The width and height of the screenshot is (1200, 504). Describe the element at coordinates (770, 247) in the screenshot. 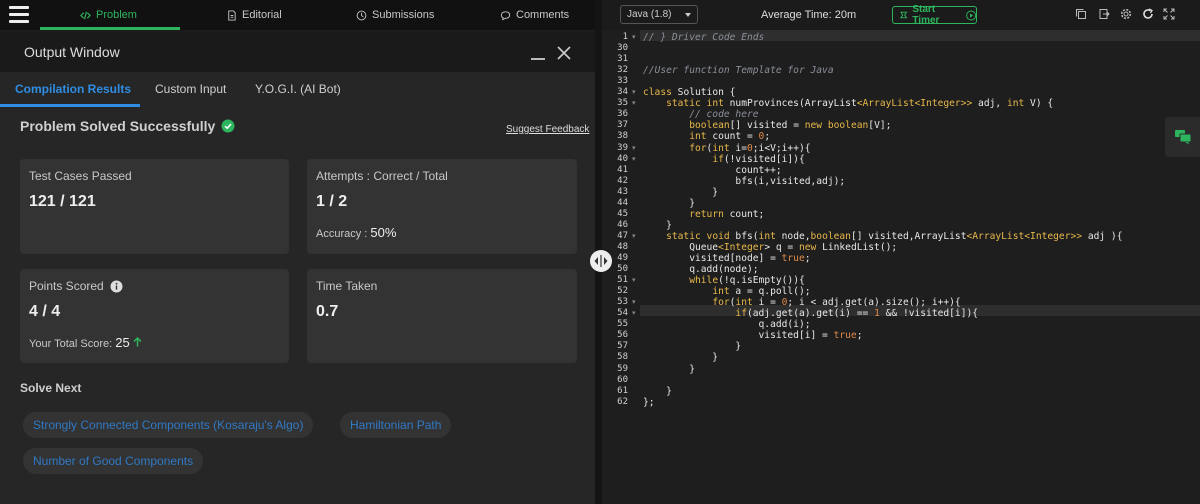

I see `code-line: Queue<Integer> q = new LinkedList();` at that location.